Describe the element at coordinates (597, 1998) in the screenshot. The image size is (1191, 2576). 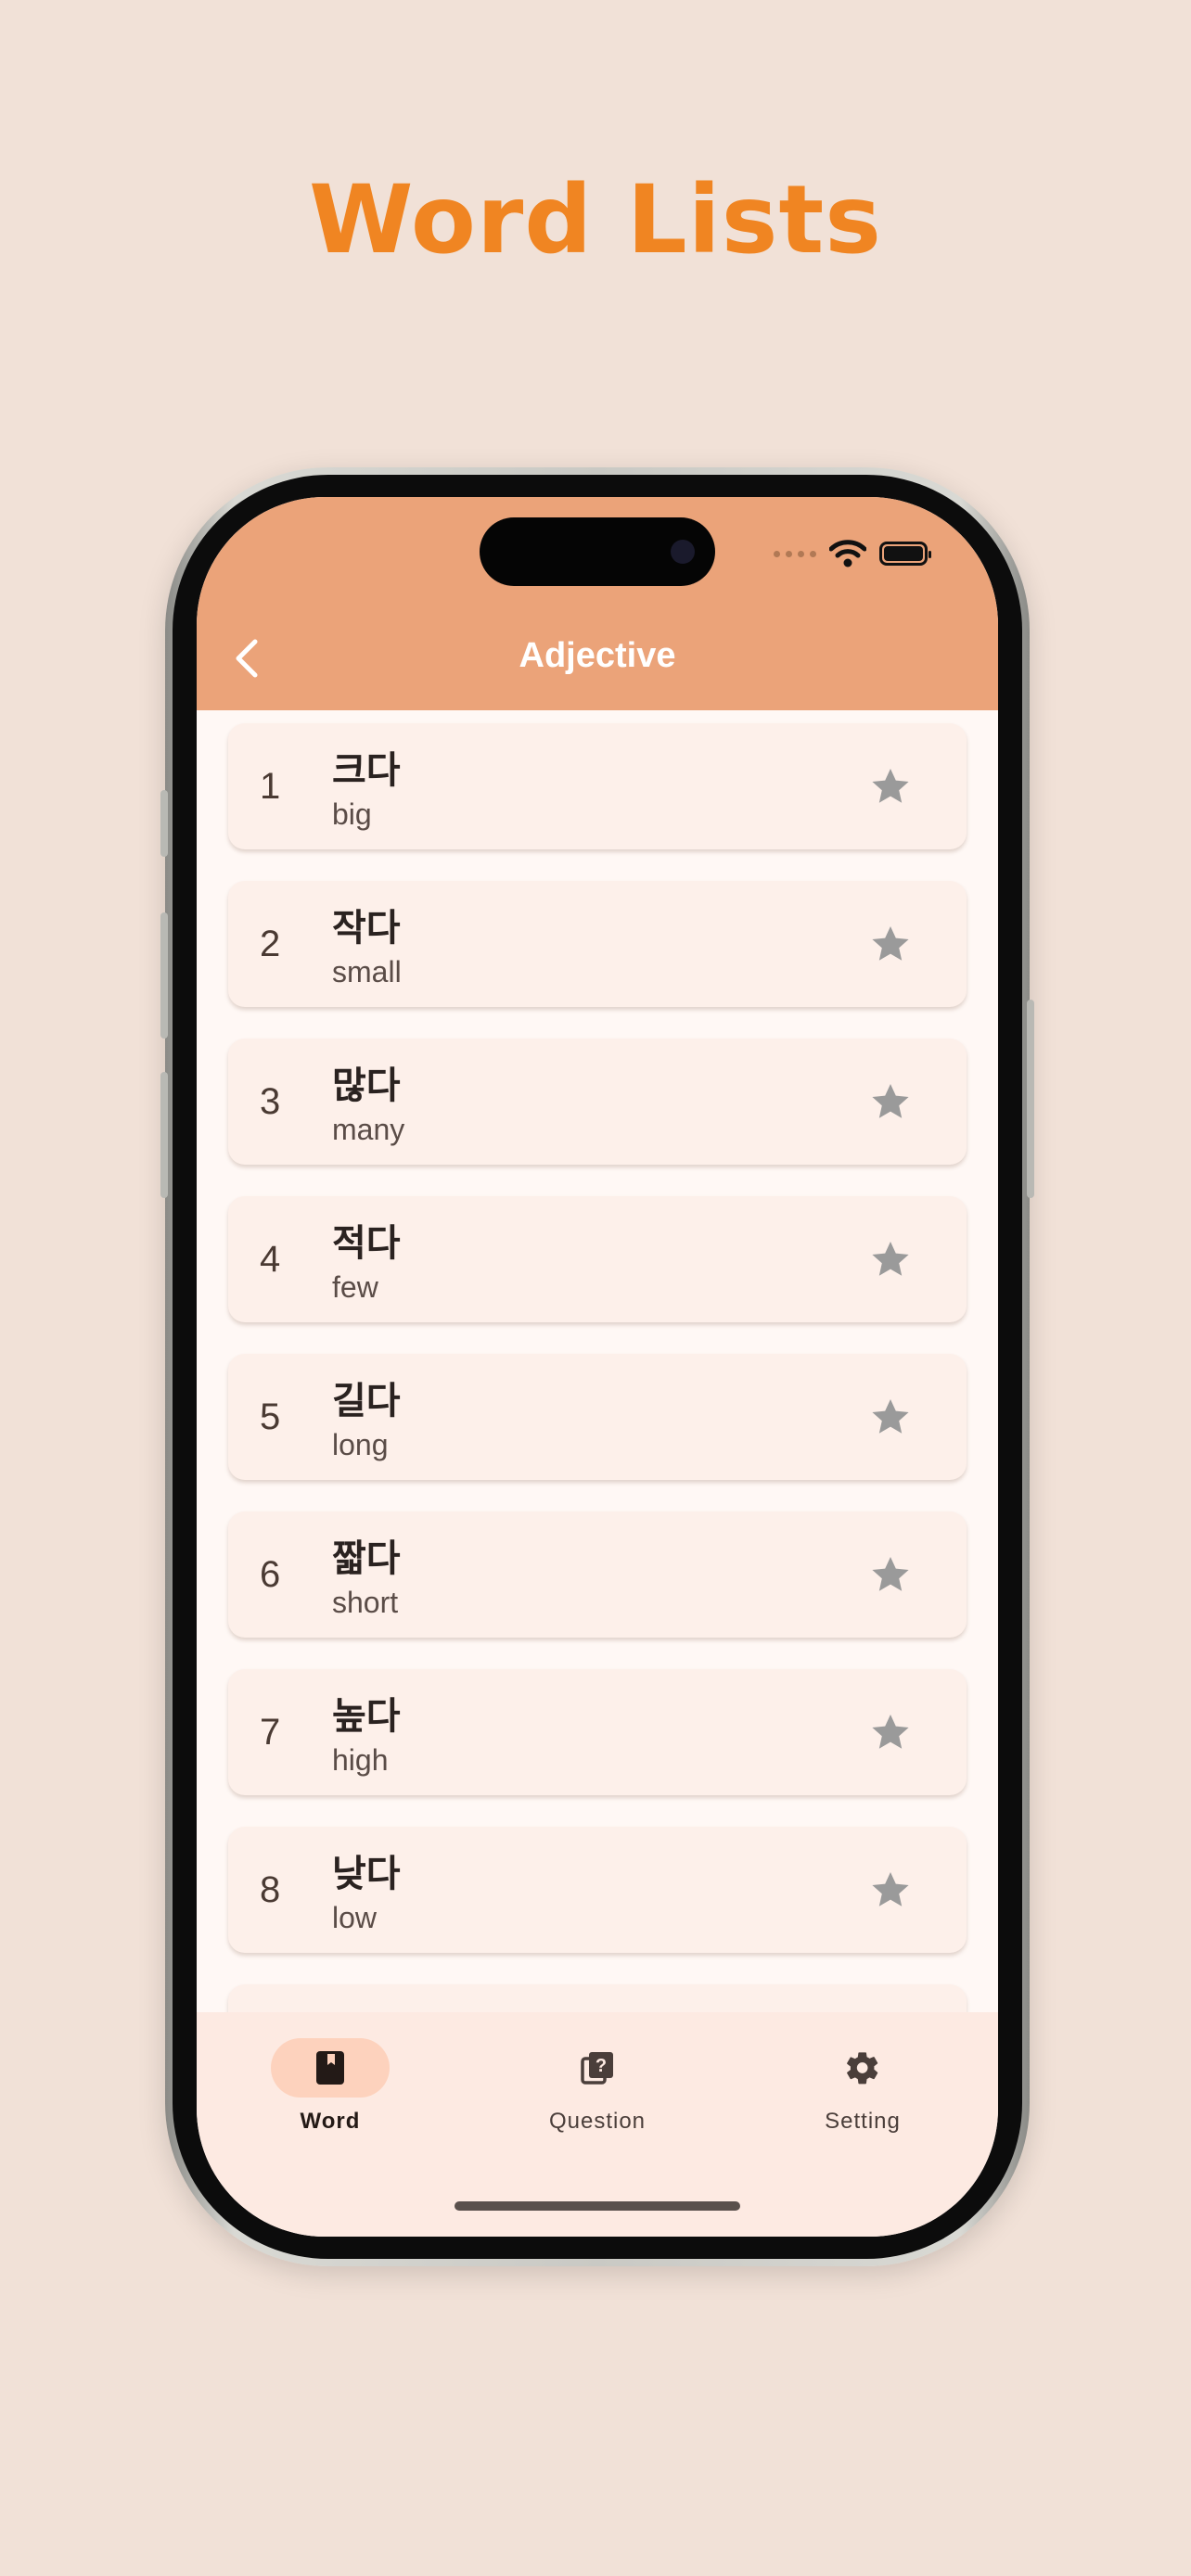
I see `list-item: 9 무겁다` at that location.